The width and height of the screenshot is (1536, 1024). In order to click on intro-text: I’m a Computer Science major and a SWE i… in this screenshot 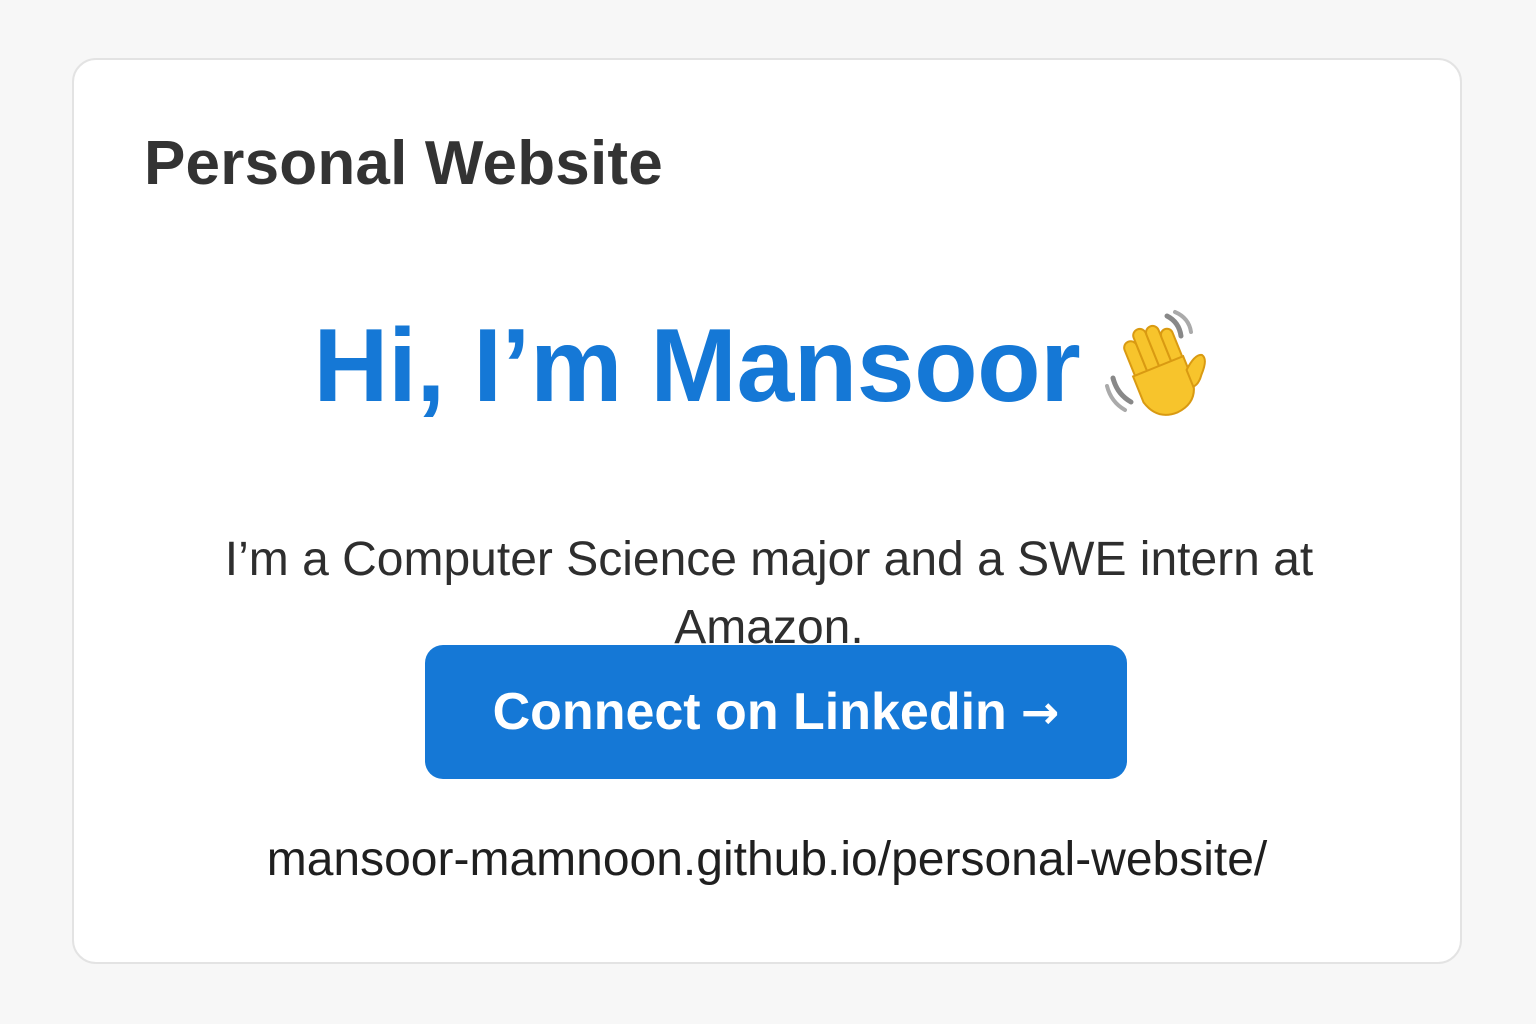, I will do `click(769, 593)`.